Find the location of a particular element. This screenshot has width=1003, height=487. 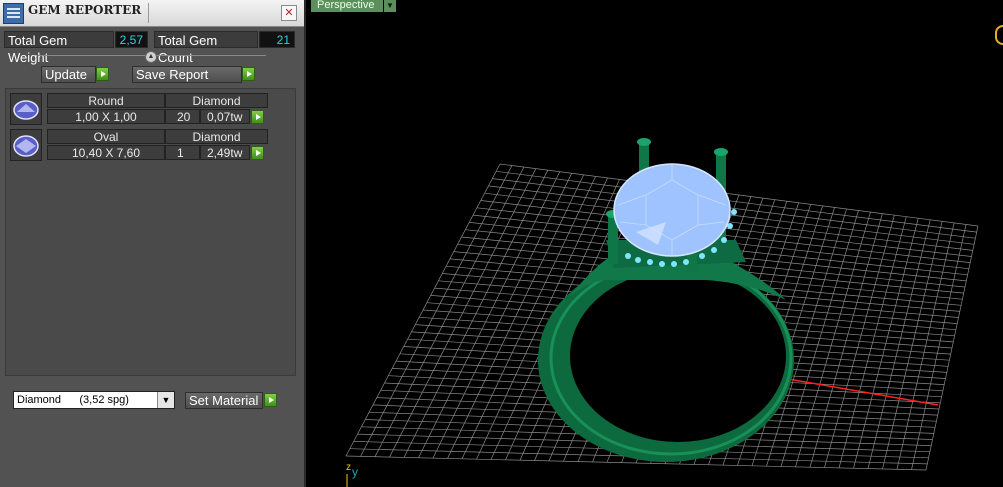

total-weight-label: Total Gem Weight is located at coordinates (59, 48).